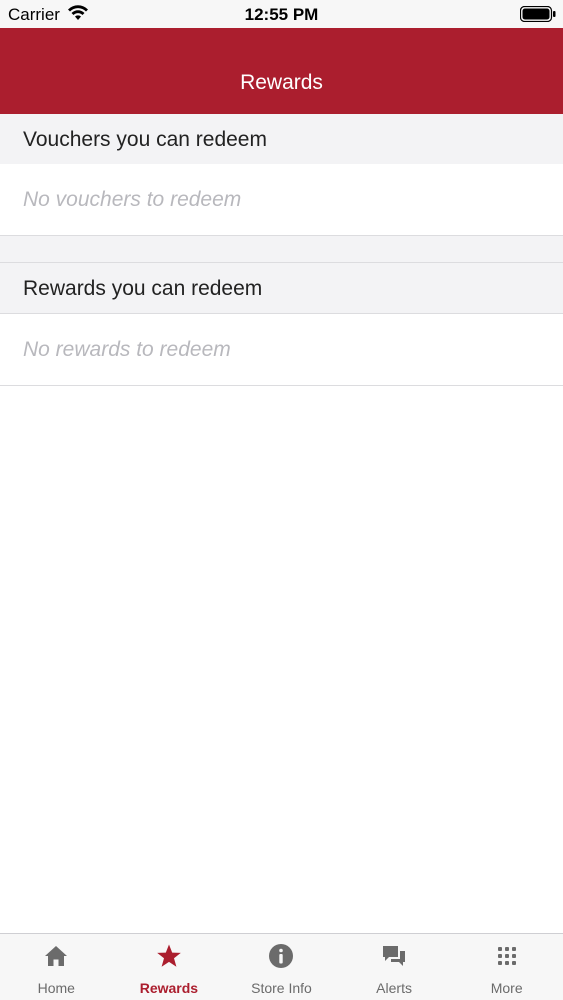 The image size is (563, 1000). Describe the element at coordinates (506, 988) in the screenshot. I see `tab-more-label: More` at that location.